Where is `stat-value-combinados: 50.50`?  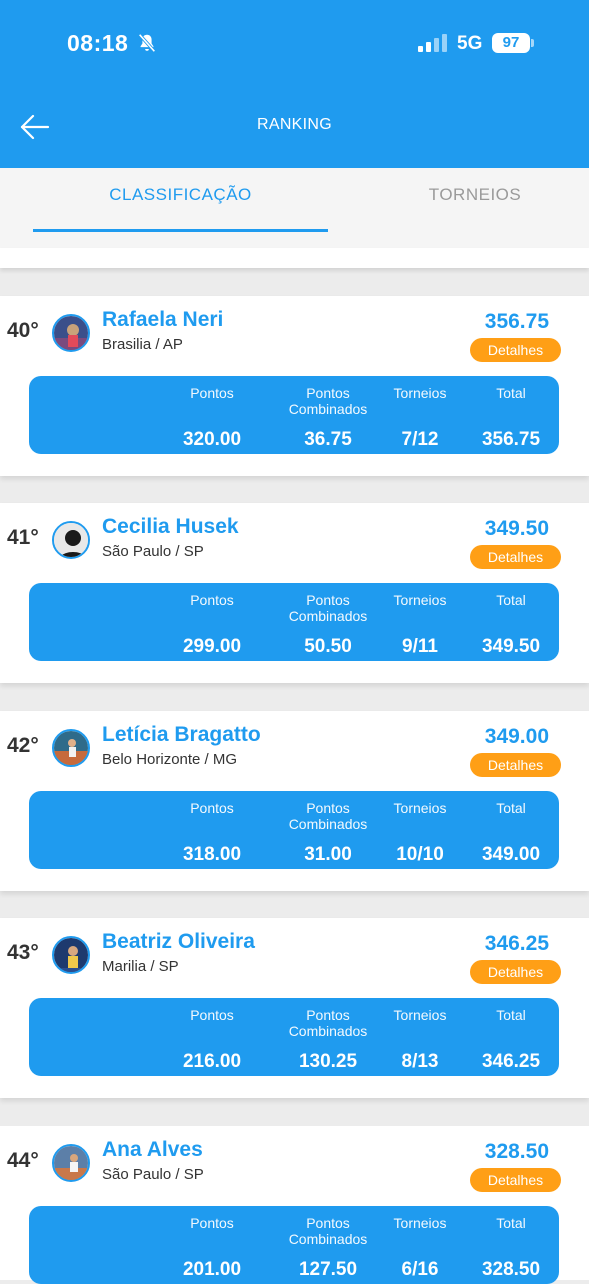 stat-value-combinados: 50.50 is located at coordinates (328, 646).